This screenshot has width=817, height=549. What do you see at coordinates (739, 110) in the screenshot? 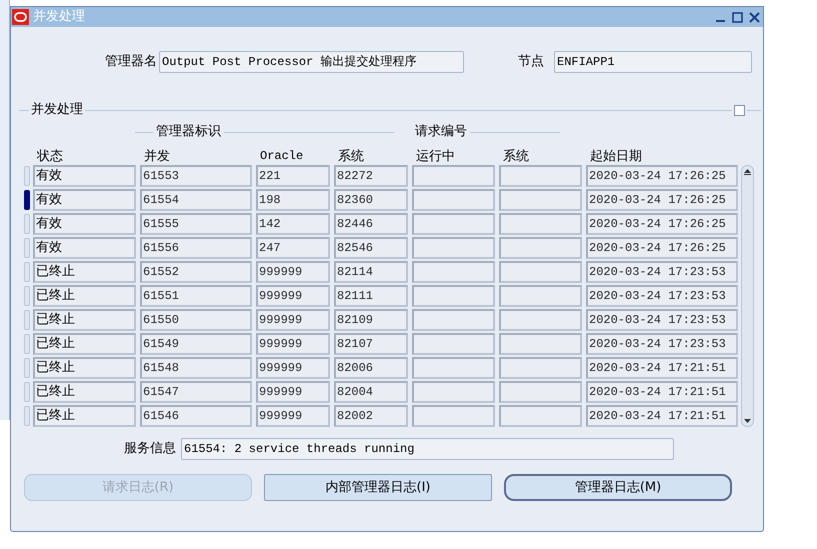
I see `checkbox` at bounding box center [739, 110].